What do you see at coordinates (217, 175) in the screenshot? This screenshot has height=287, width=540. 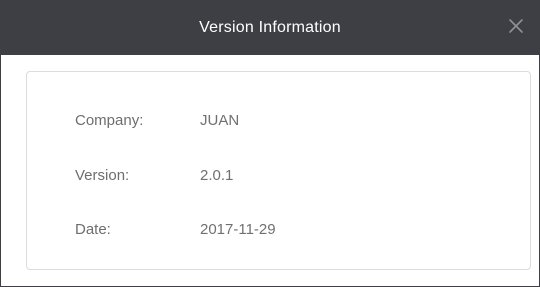 I see `version-value: 2.0.1` at bounding box center [217, 175].